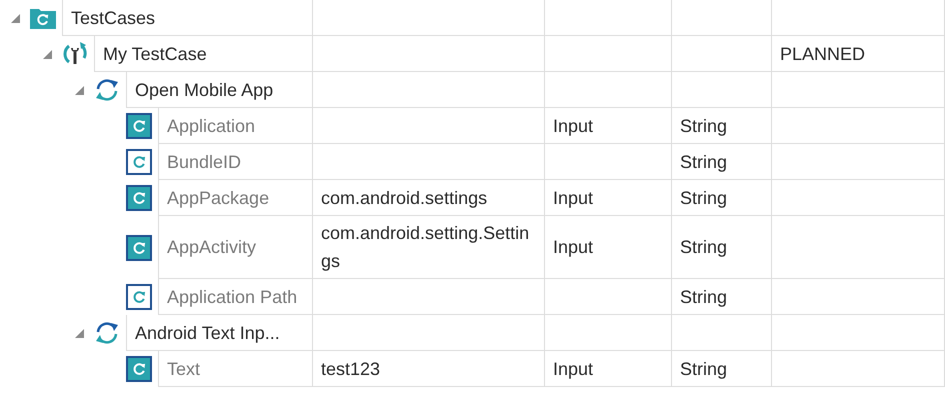 This screenshot has width=945, height=414. I want to click on wrench-icon, so click(75, 54).